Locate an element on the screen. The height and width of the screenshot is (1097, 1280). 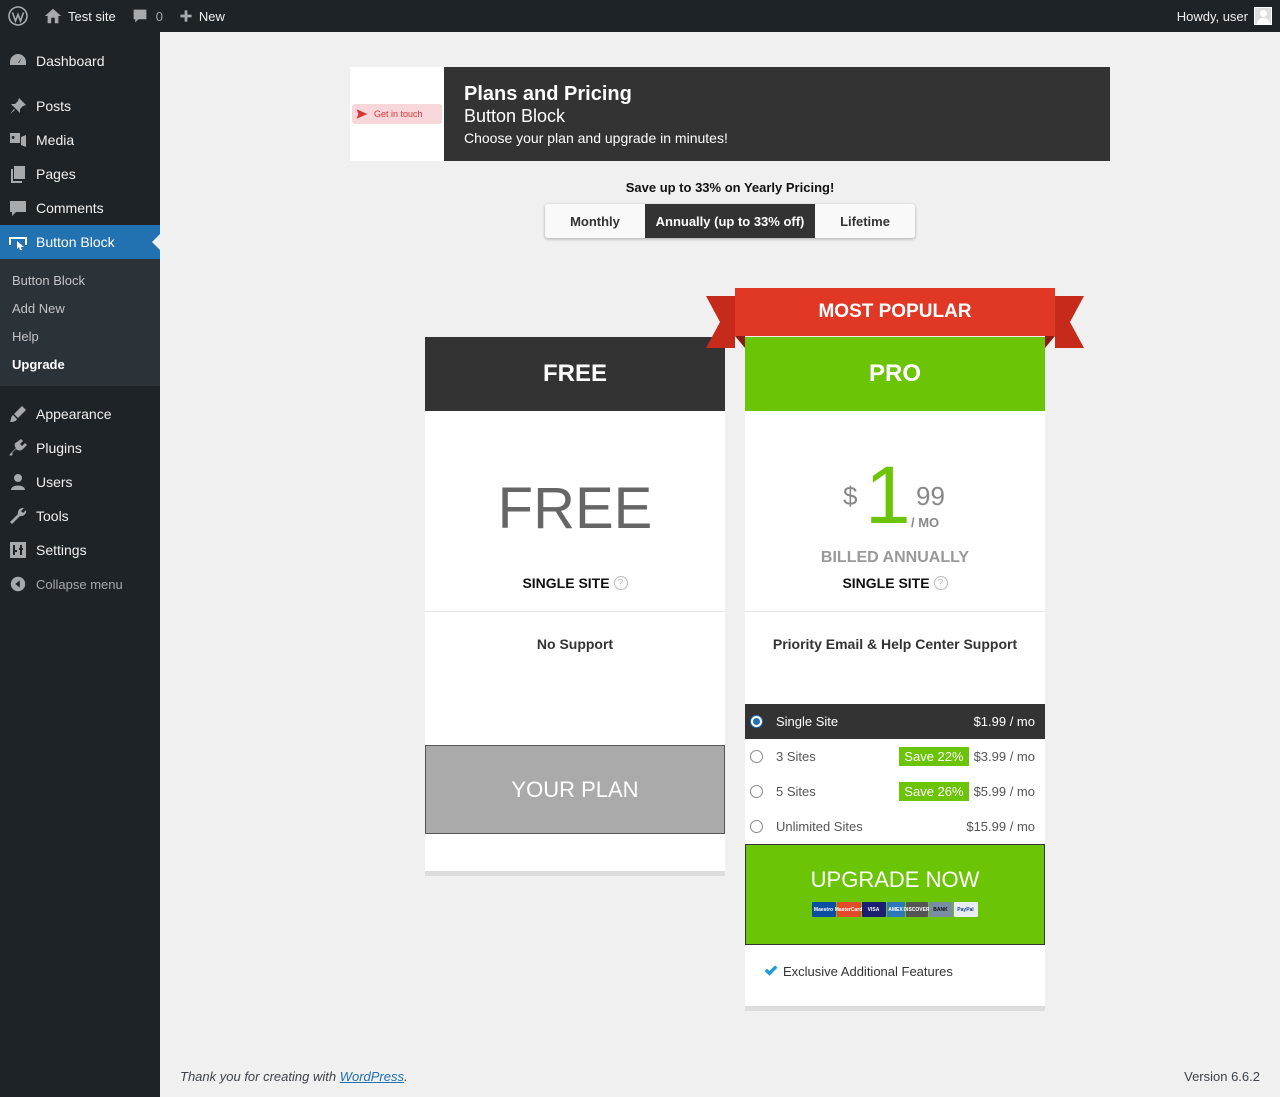
discover-icon: DISCOVER is located at coordinates (916, 909).